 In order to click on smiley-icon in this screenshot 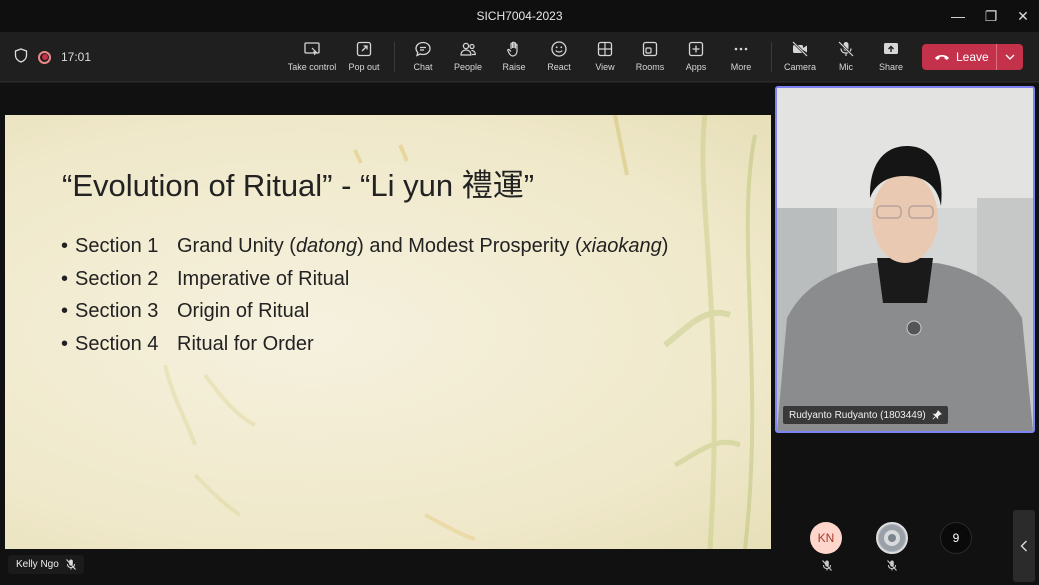, I will do `click(559, 49)`.